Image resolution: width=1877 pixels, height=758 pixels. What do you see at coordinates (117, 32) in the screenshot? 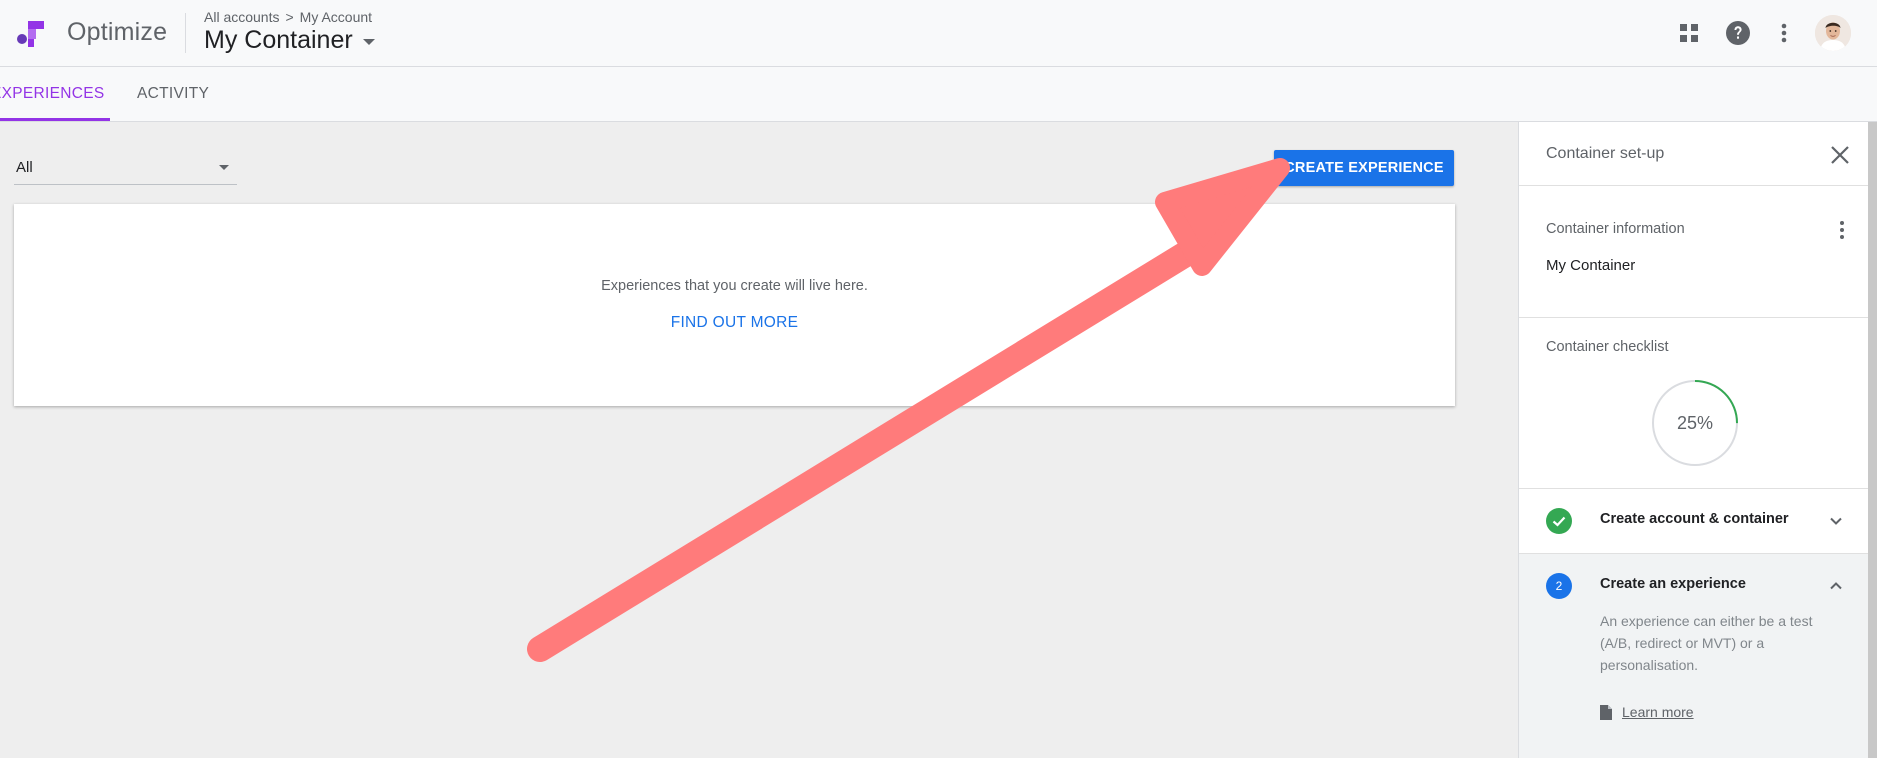
I see `app-name: Optimize` at bounding box center [117, 32].